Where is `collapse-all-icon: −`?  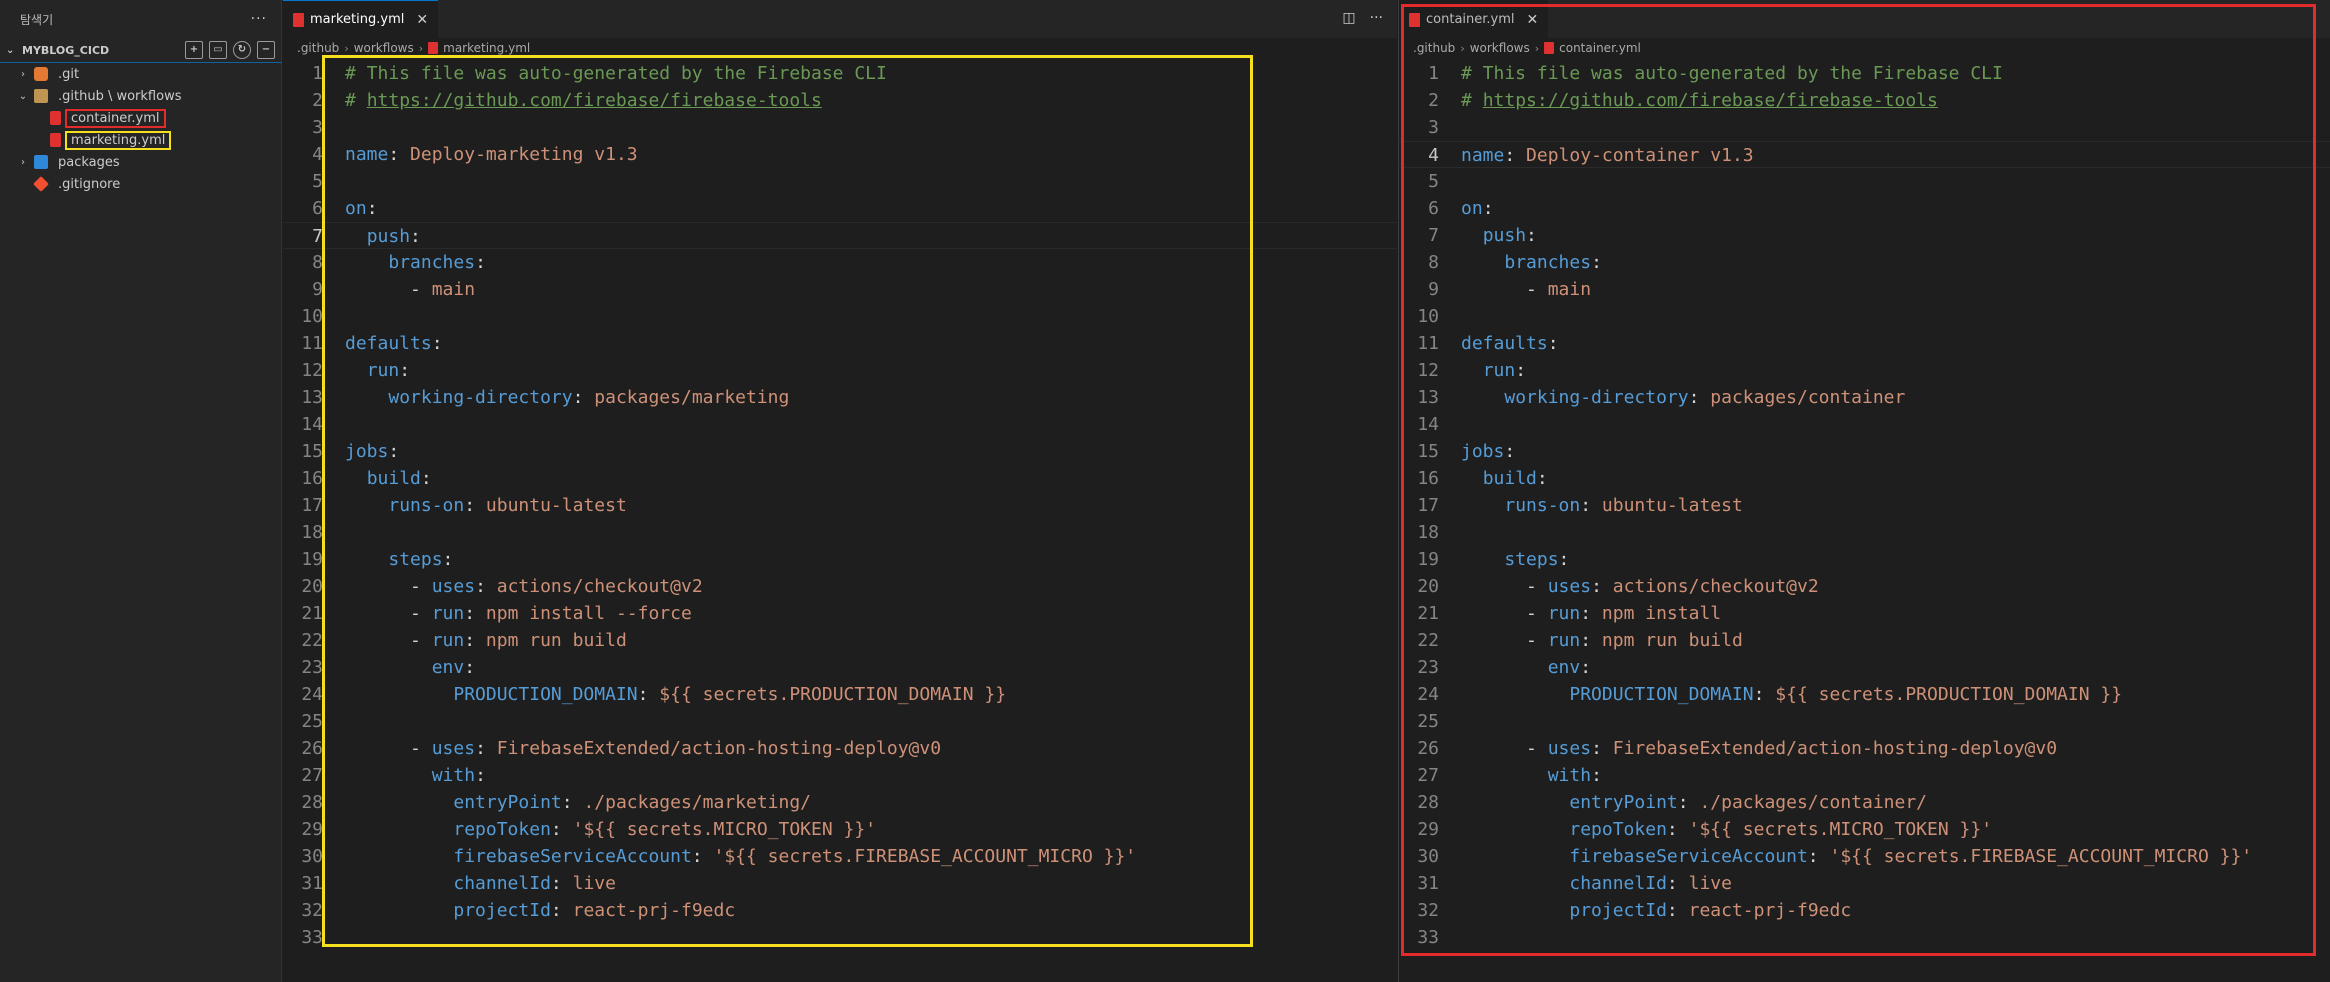
collapse-all-icon: − is located at coordinates (266, 50).